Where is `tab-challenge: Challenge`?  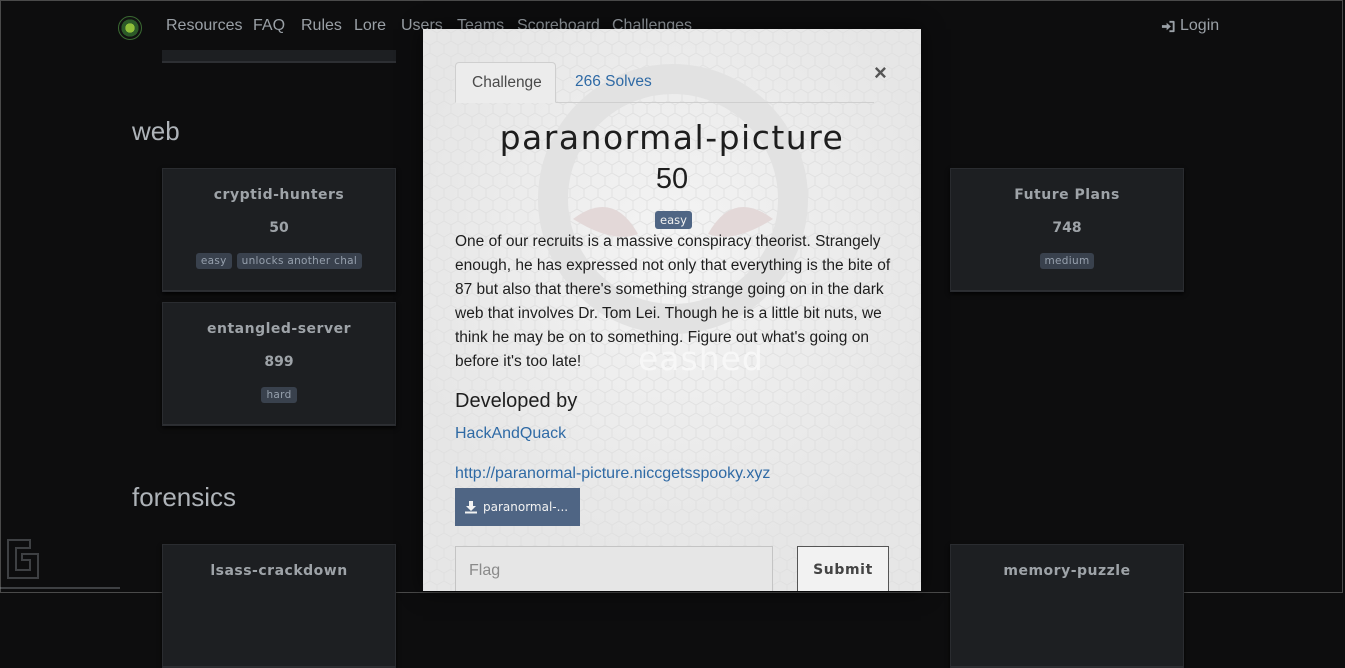
tab-challenge: Challenge is located at coordinates (505, 82).